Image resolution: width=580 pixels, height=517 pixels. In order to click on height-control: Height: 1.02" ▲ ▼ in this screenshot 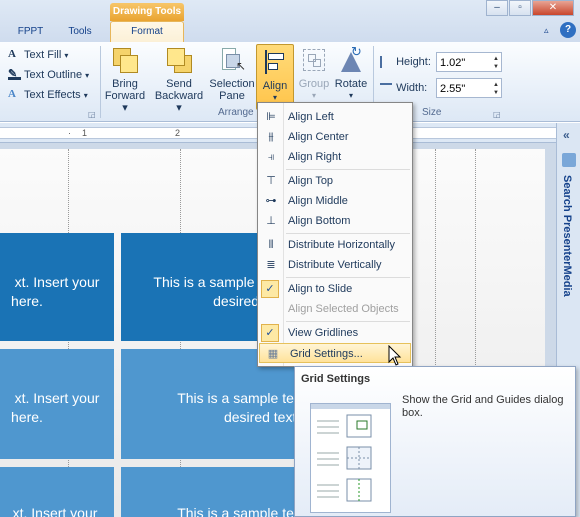, I will do `click(441, 62)`.